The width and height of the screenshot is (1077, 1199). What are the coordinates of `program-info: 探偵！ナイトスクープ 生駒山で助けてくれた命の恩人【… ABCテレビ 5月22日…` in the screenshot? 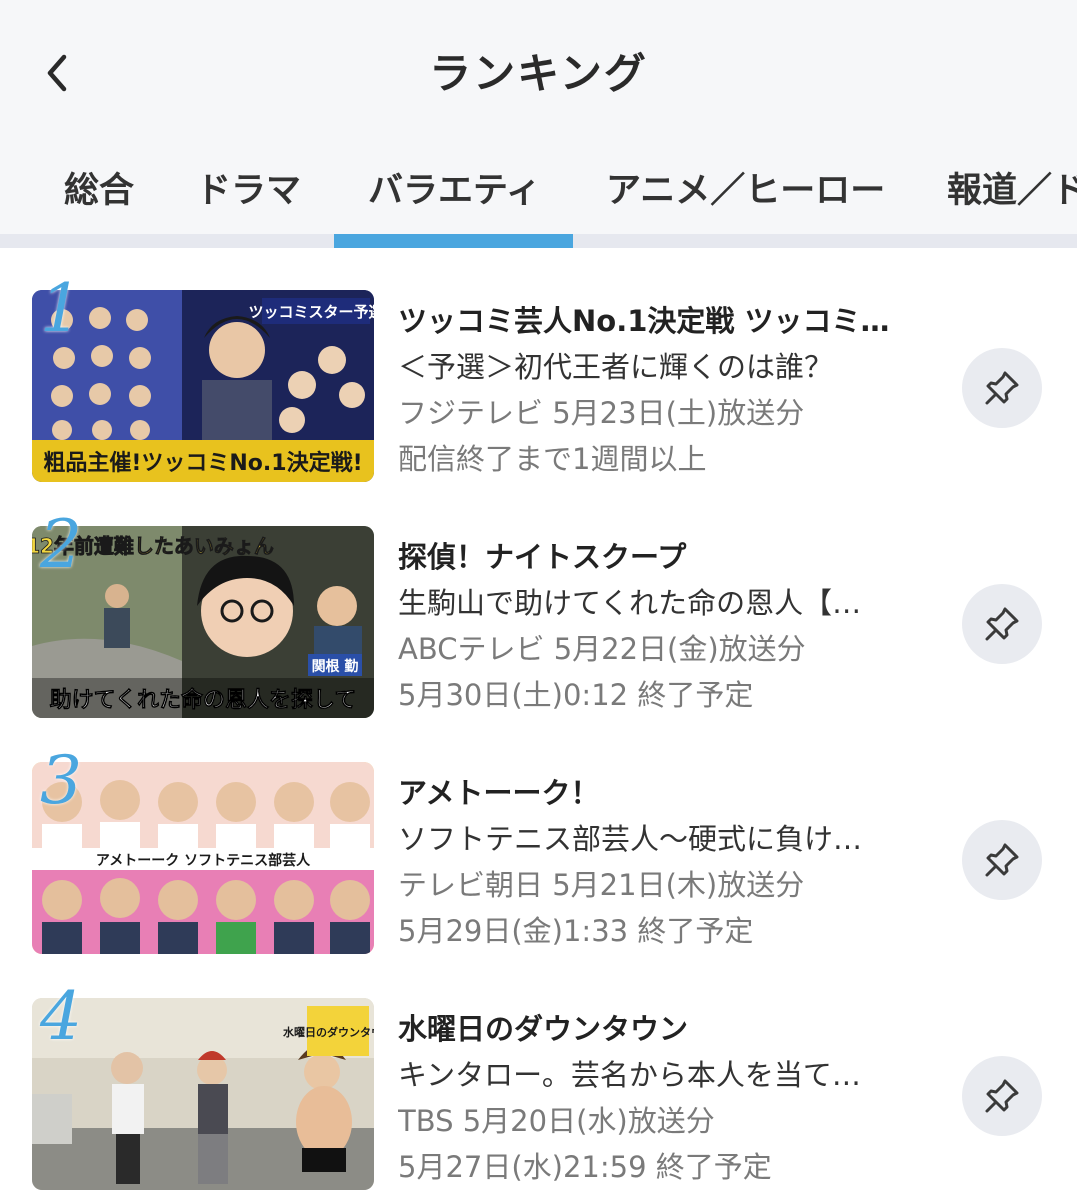 It's located at (668, 626).